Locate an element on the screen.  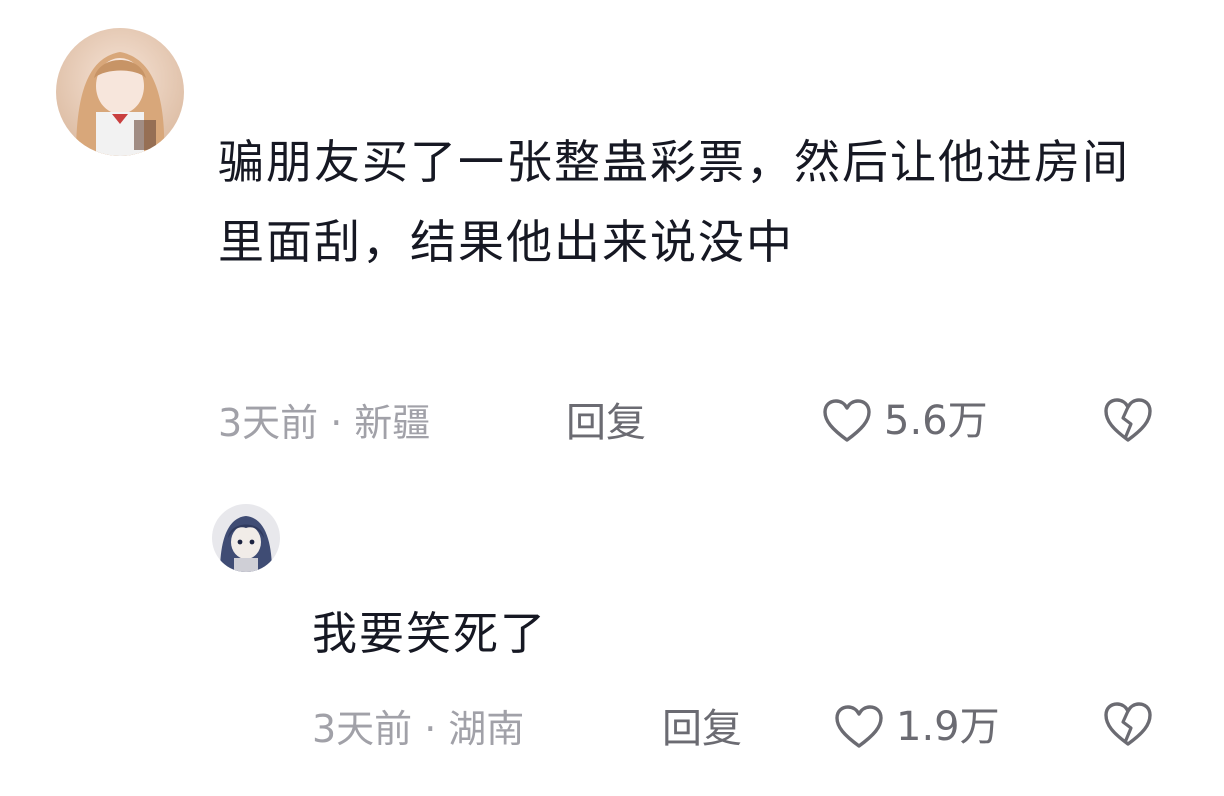
reply-meta: 3天前 · 湖南 is located at coordinates (418, 729).